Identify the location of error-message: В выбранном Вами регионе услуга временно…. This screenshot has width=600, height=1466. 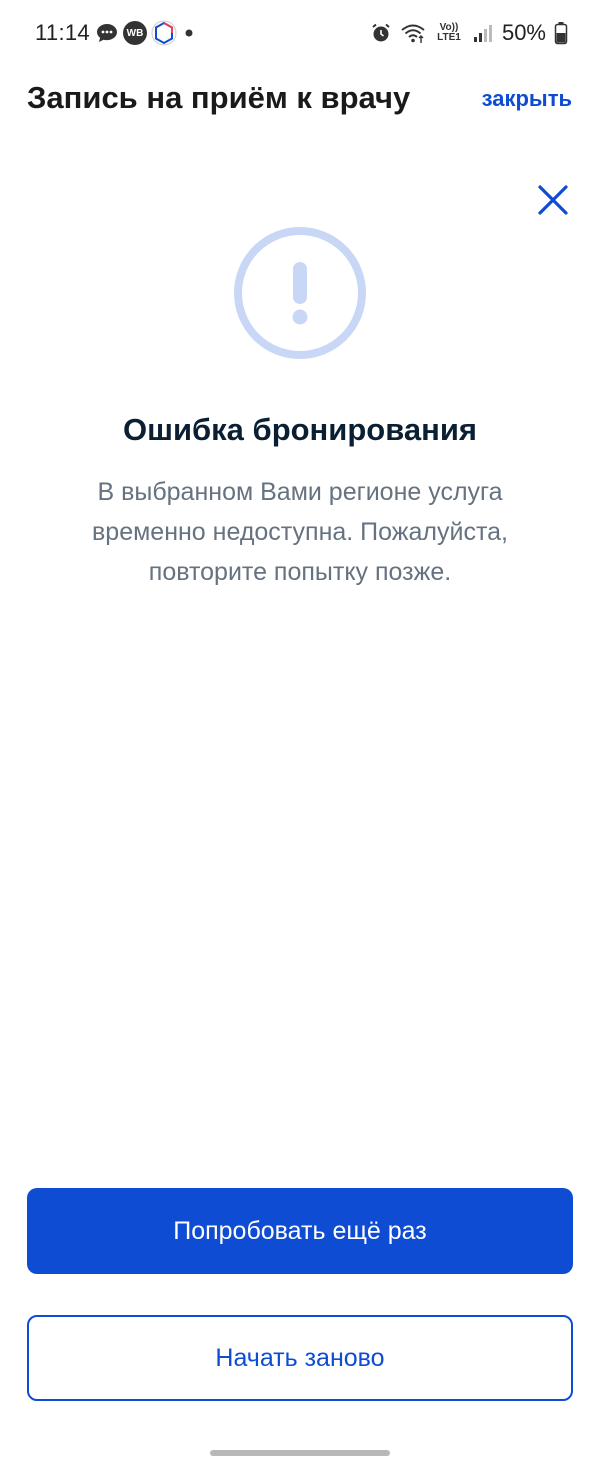
(300, 532).